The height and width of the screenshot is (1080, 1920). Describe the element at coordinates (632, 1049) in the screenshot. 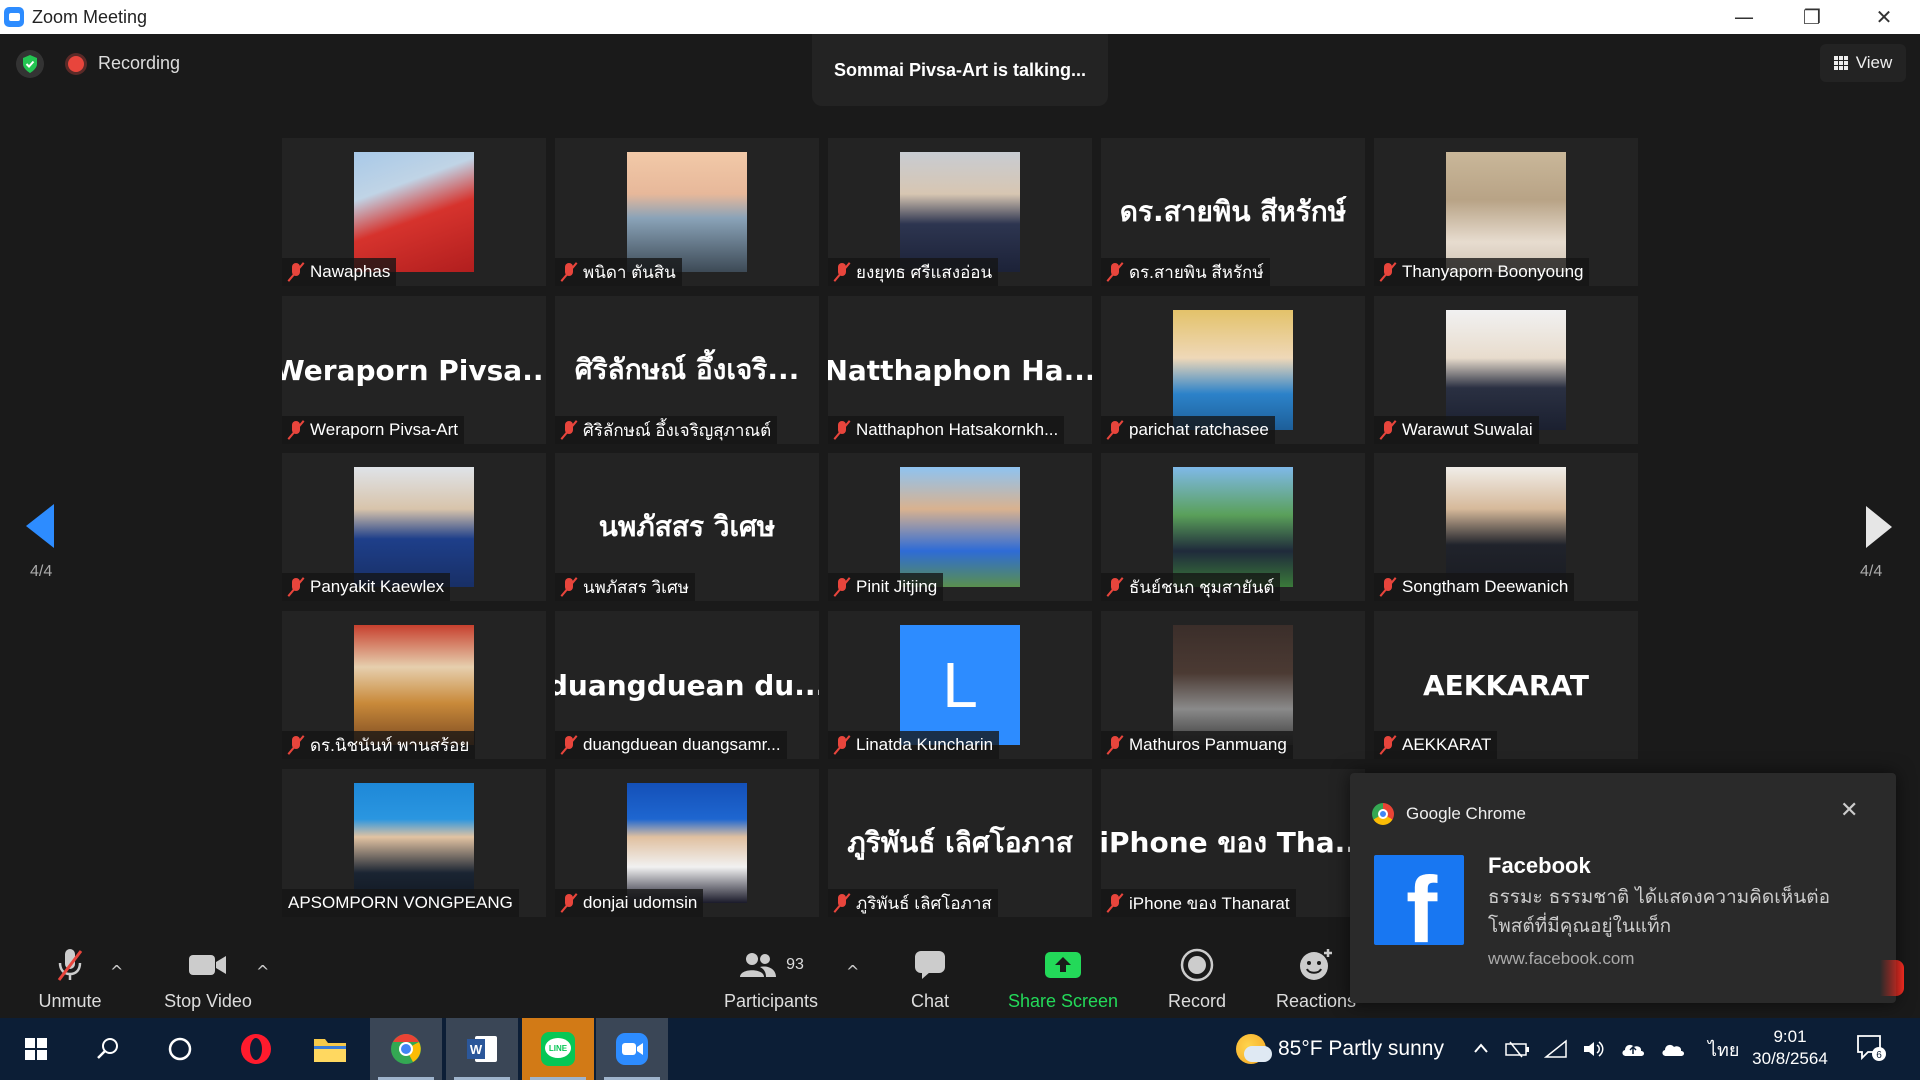

I see `taskbar-zoom` at that location.